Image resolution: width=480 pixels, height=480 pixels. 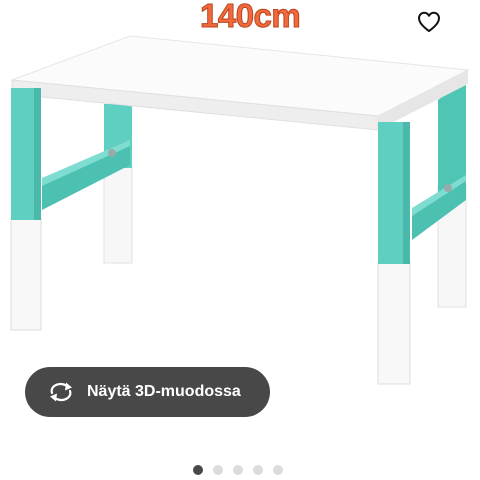 I want to click on carousel-indicator, so click(x=238, y=470).